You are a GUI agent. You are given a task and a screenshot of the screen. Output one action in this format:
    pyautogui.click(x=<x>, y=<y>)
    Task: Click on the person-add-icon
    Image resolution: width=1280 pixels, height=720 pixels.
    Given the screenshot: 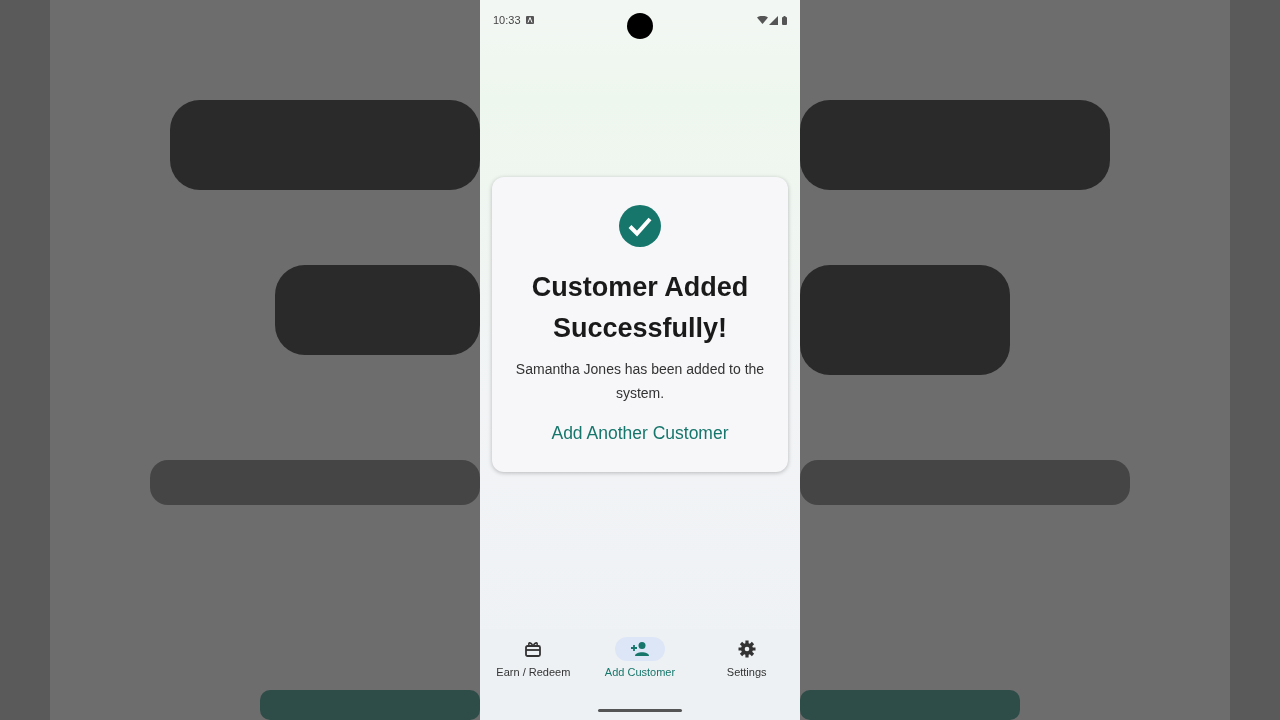 What is the action you would take?
    pyautogui.click(x=640, y=649)
    